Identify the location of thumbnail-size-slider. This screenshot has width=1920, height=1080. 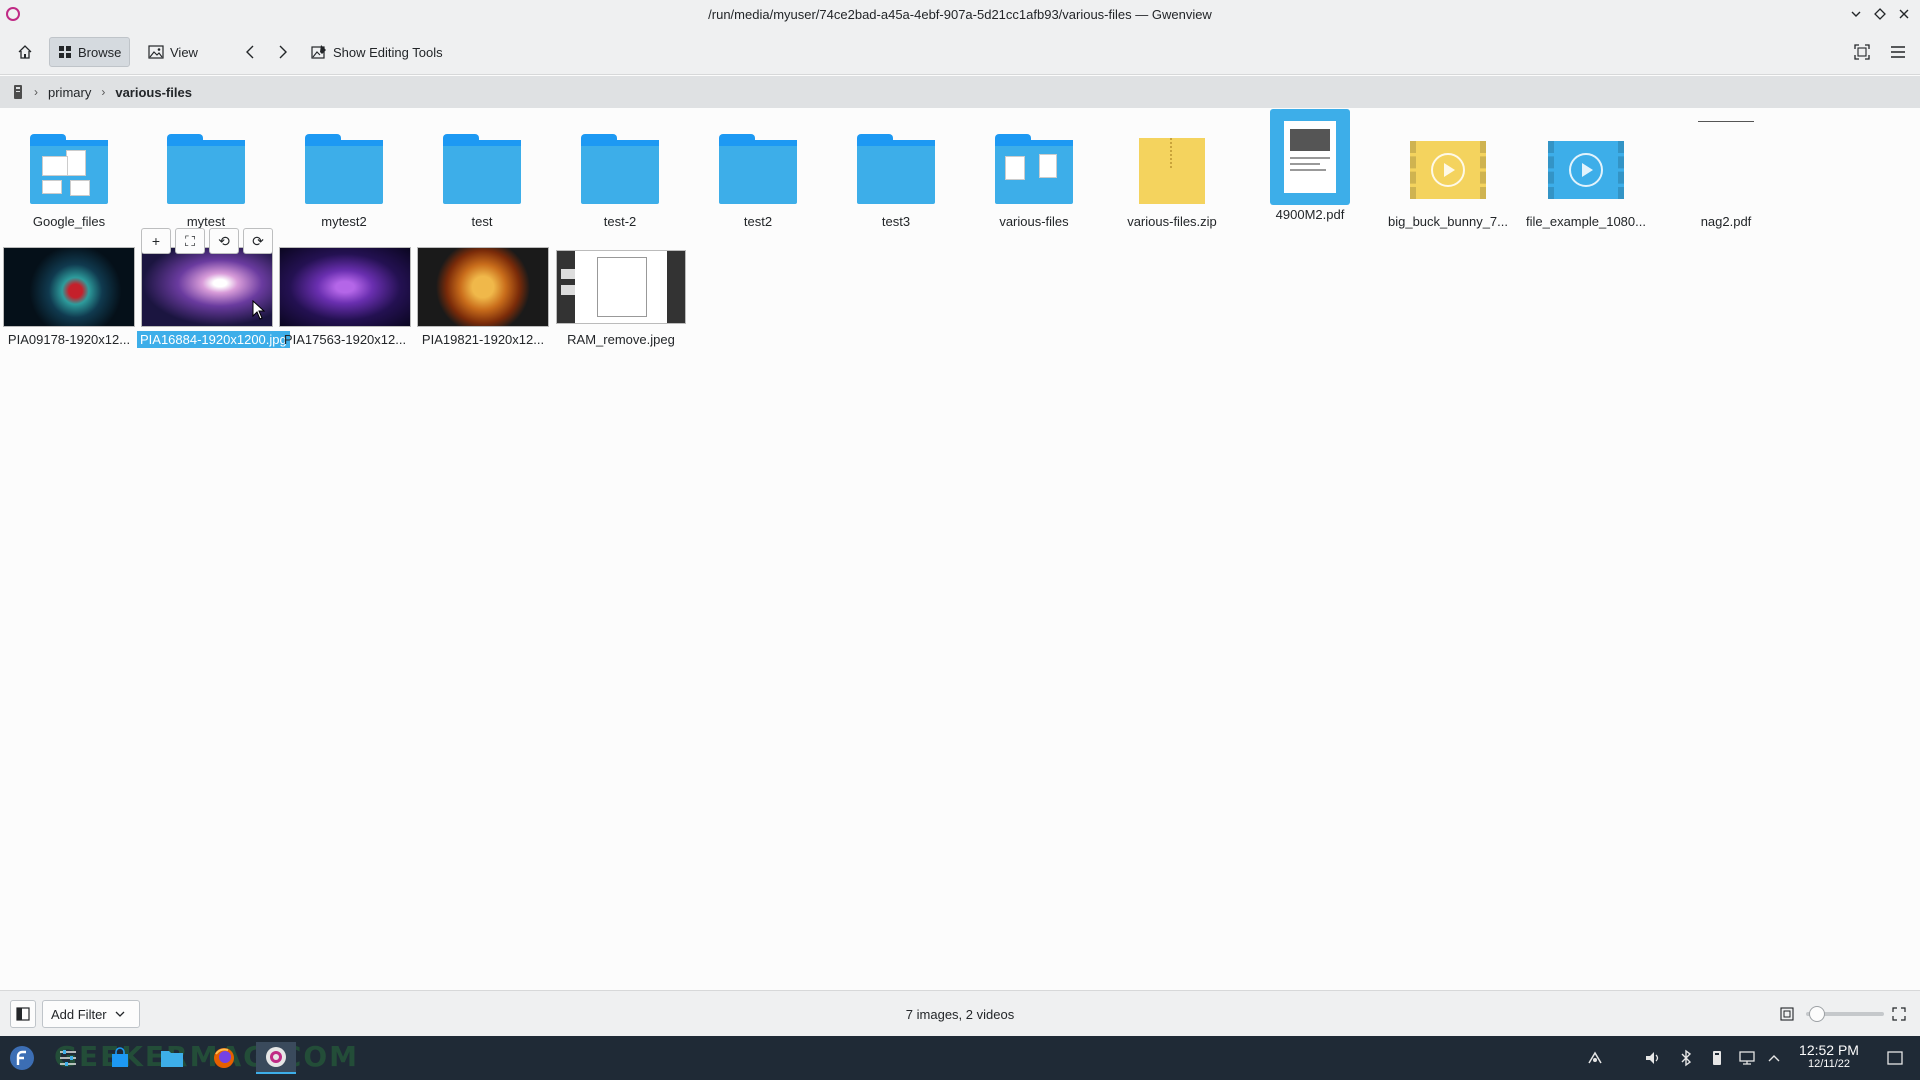
(1845, 1014).